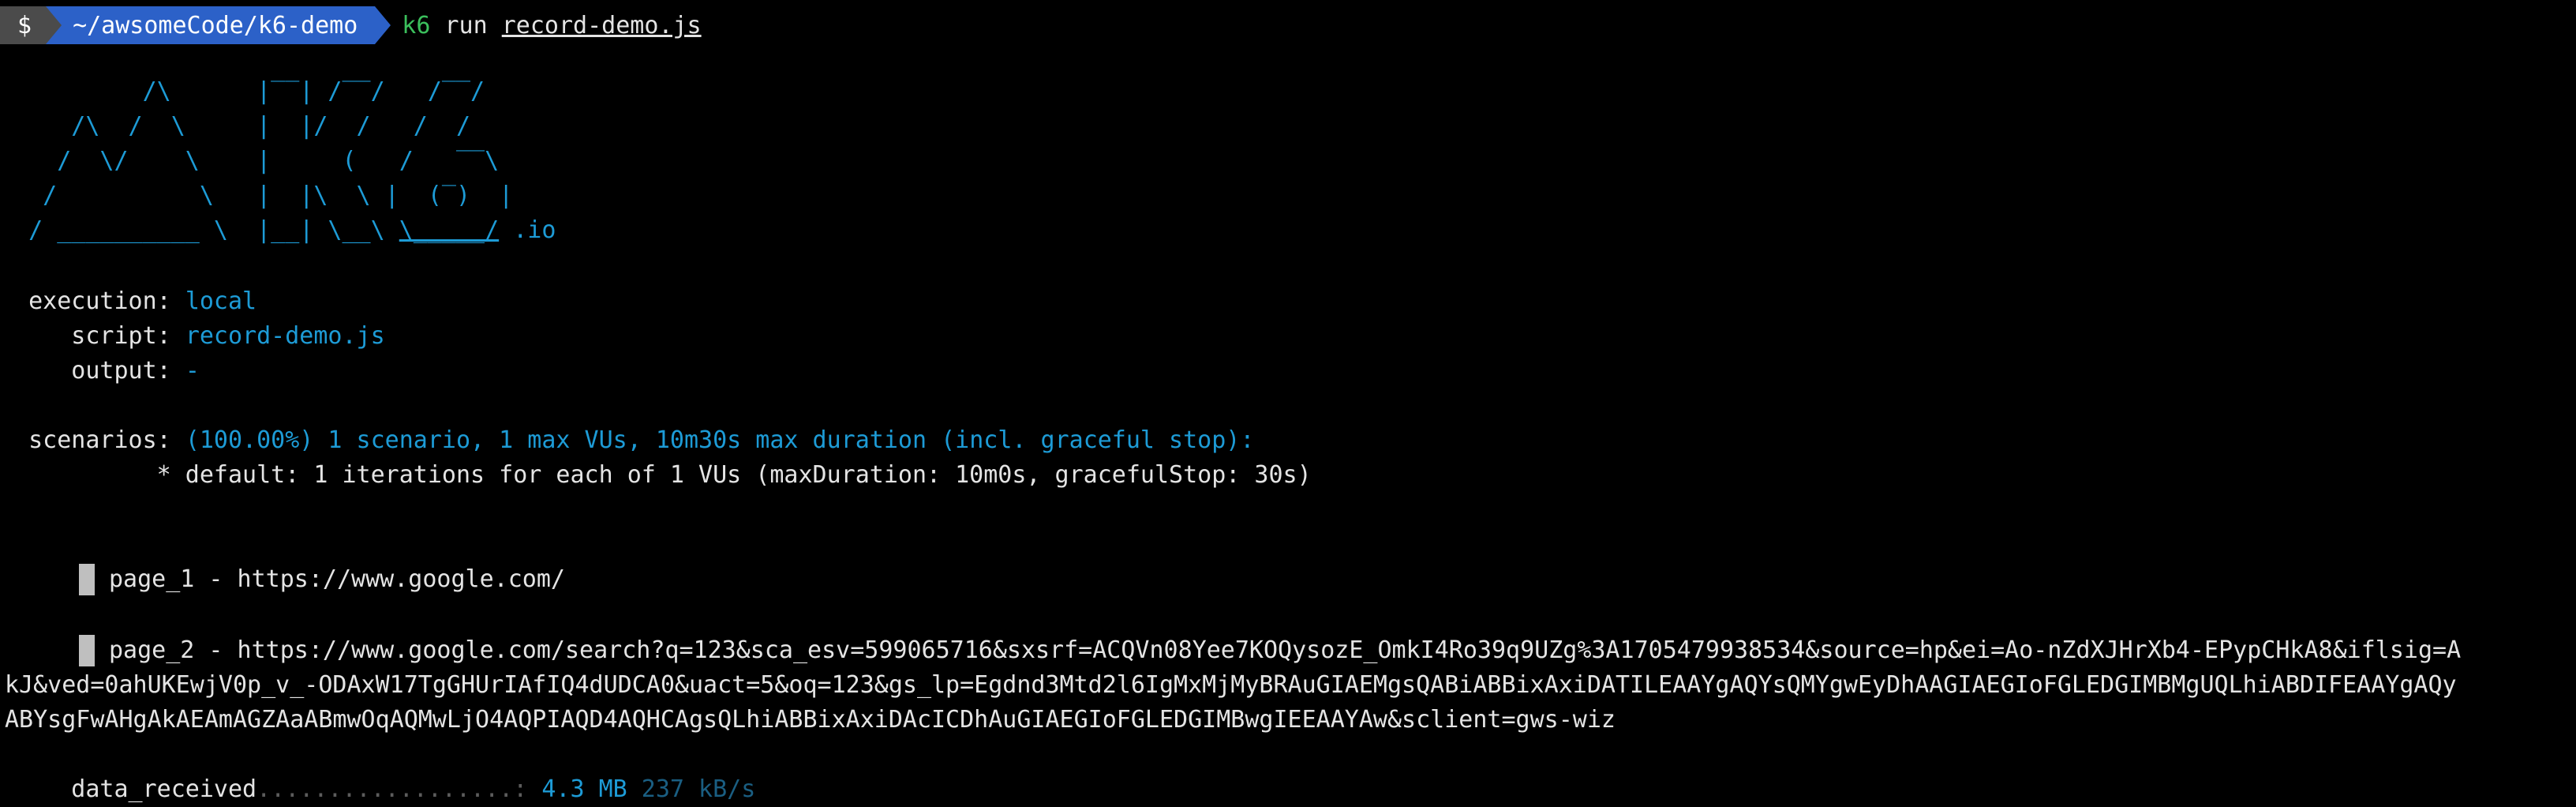  Describe the element at coordinates (250, 161) in the screenshot. I see `logo-line-3: / \/ \ | ( / ‾‾\` at that location.